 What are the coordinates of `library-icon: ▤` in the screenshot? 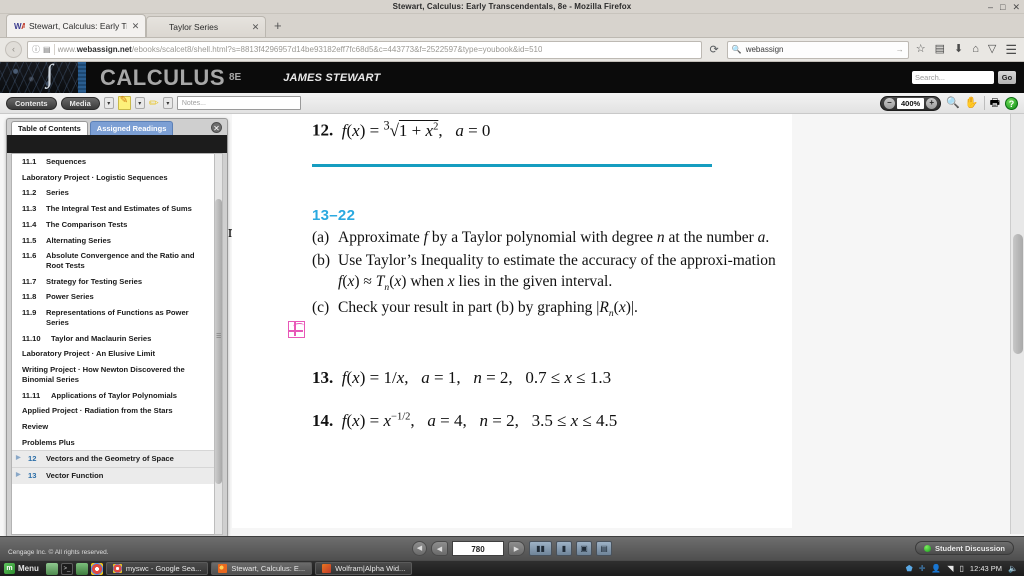 It's located at (940, 49).